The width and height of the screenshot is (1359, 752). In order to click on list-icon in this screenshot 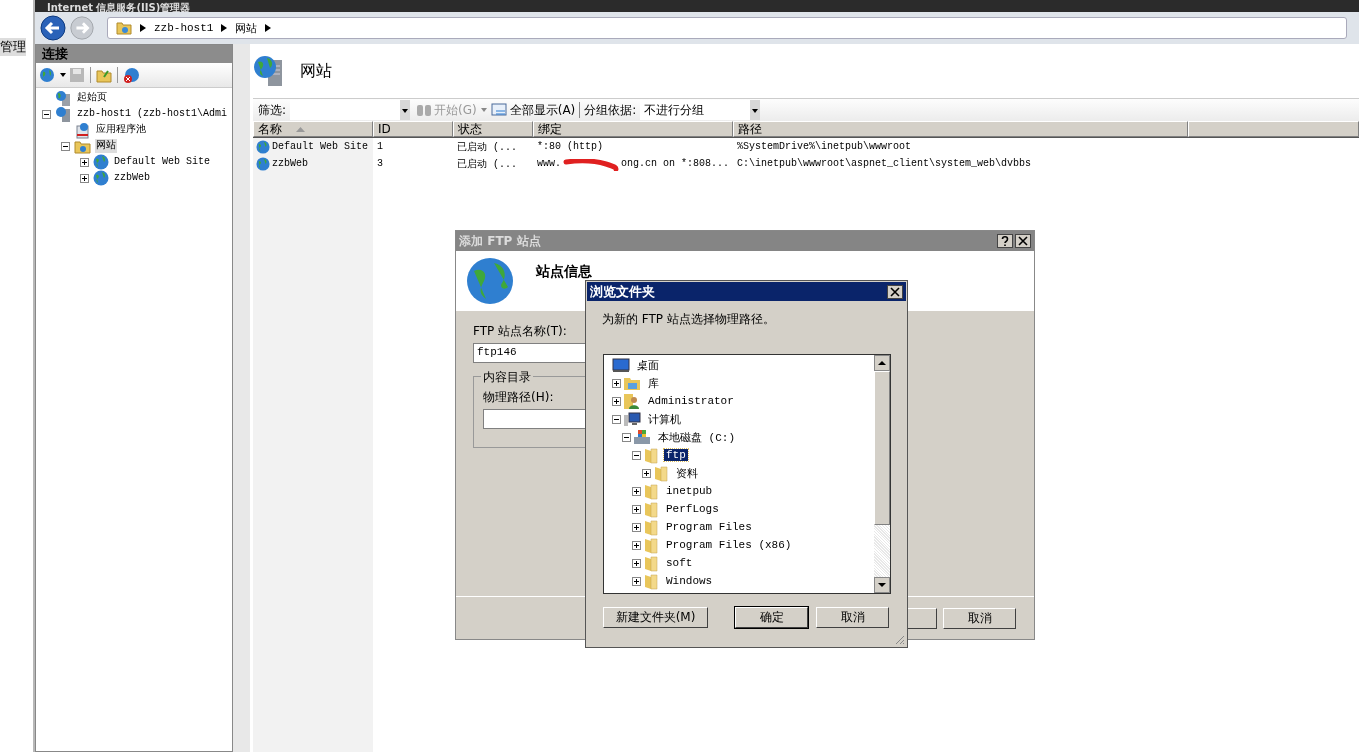, I will do `click(499, 110)`.